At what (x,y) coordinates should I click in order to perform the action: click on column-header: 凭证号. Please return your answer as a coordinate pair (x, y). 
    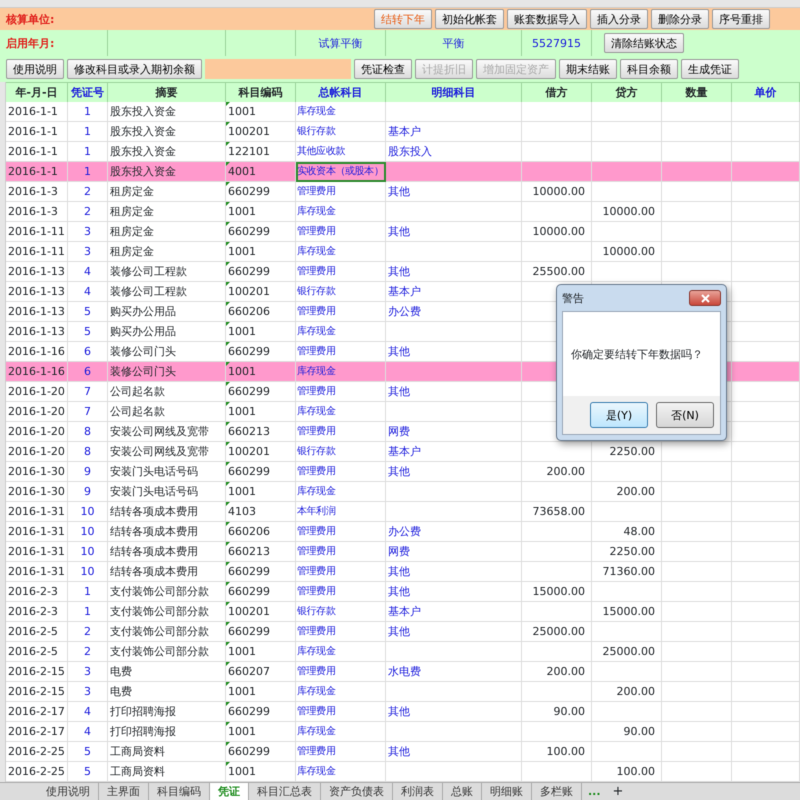
    Looking at the image, I should click on (88, 92).